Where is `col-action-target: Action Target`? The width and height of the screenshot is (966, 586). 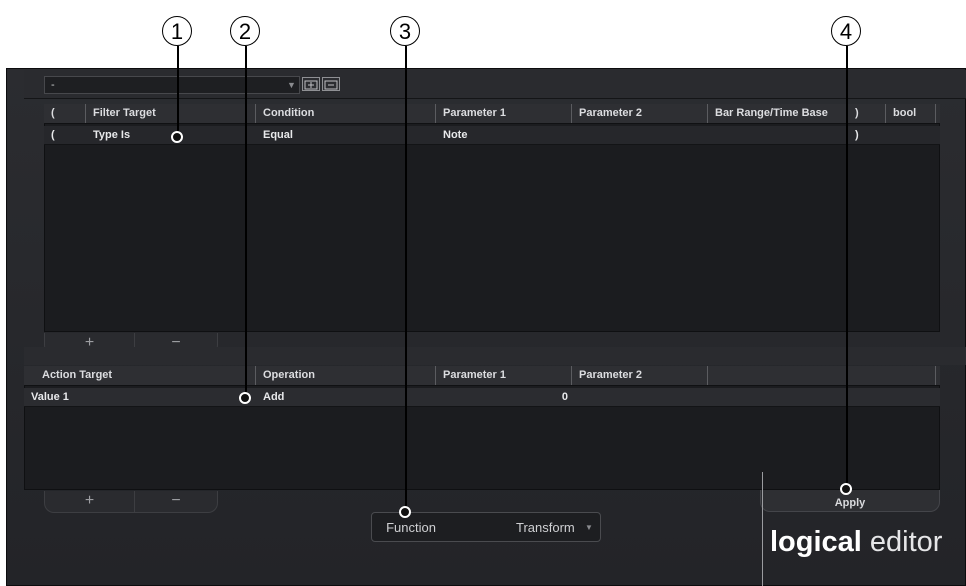
col-action-target: Action Target is located at coordinates (140, 375).